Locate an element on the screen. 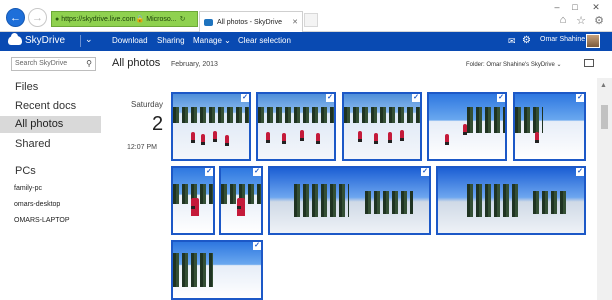 The height and width of the screenshot is (300, 612). search-icon: ⚲ is located at coordinates (89, 63).